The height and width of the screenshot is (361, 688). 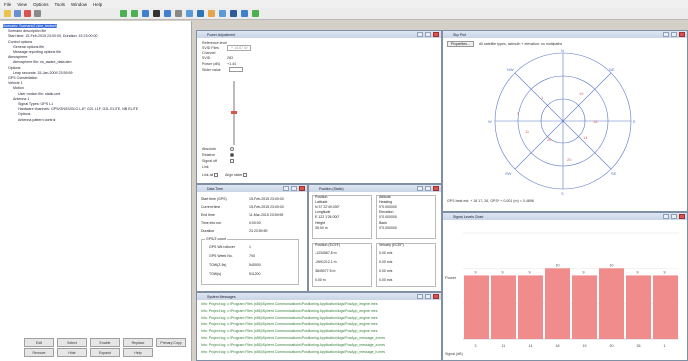 What do you see at coordinates (22, 78) in the screenshot?
I see `tree-item: GPS Constellation` at bounding box center [22, 78].